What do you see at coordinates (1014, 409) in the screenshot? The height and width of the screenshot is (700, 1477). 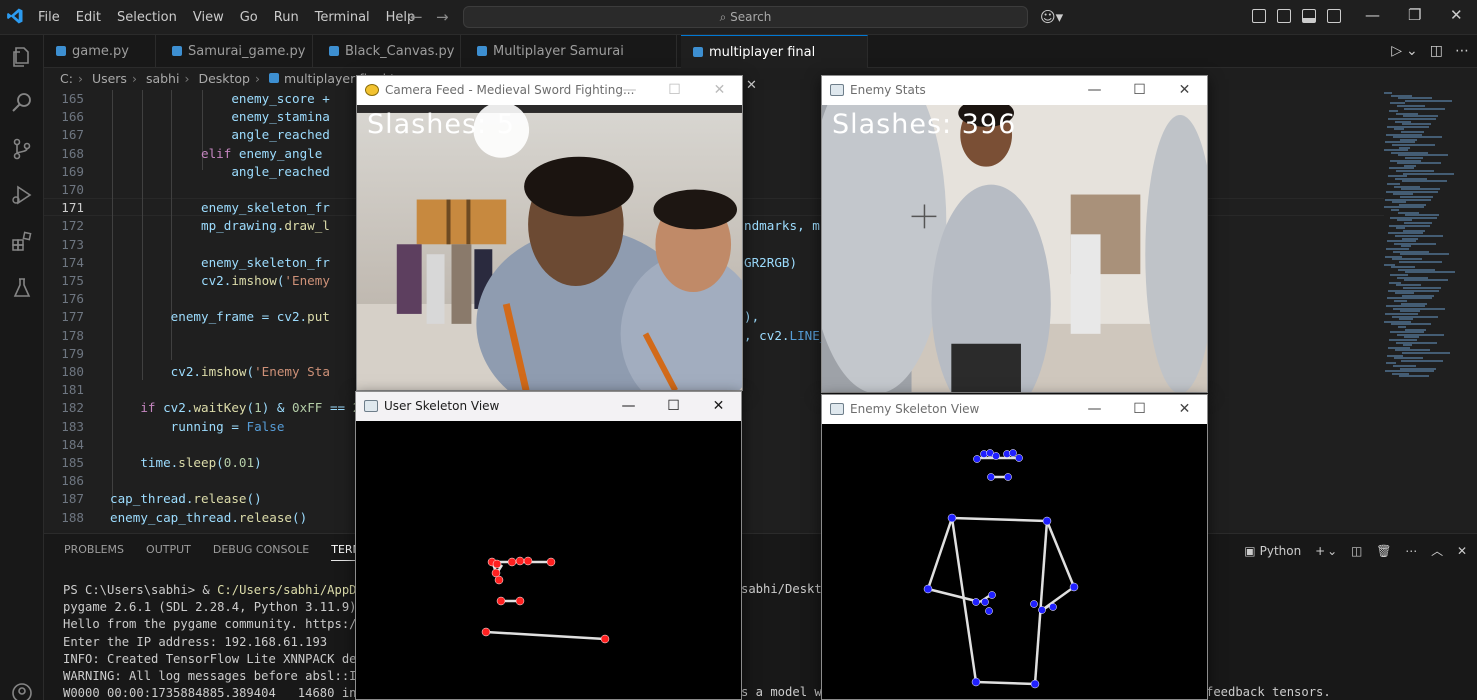 I see `window-title-bar: Enemy Skeleton View — ☐ ✕` at bounding box center [1014, 409].